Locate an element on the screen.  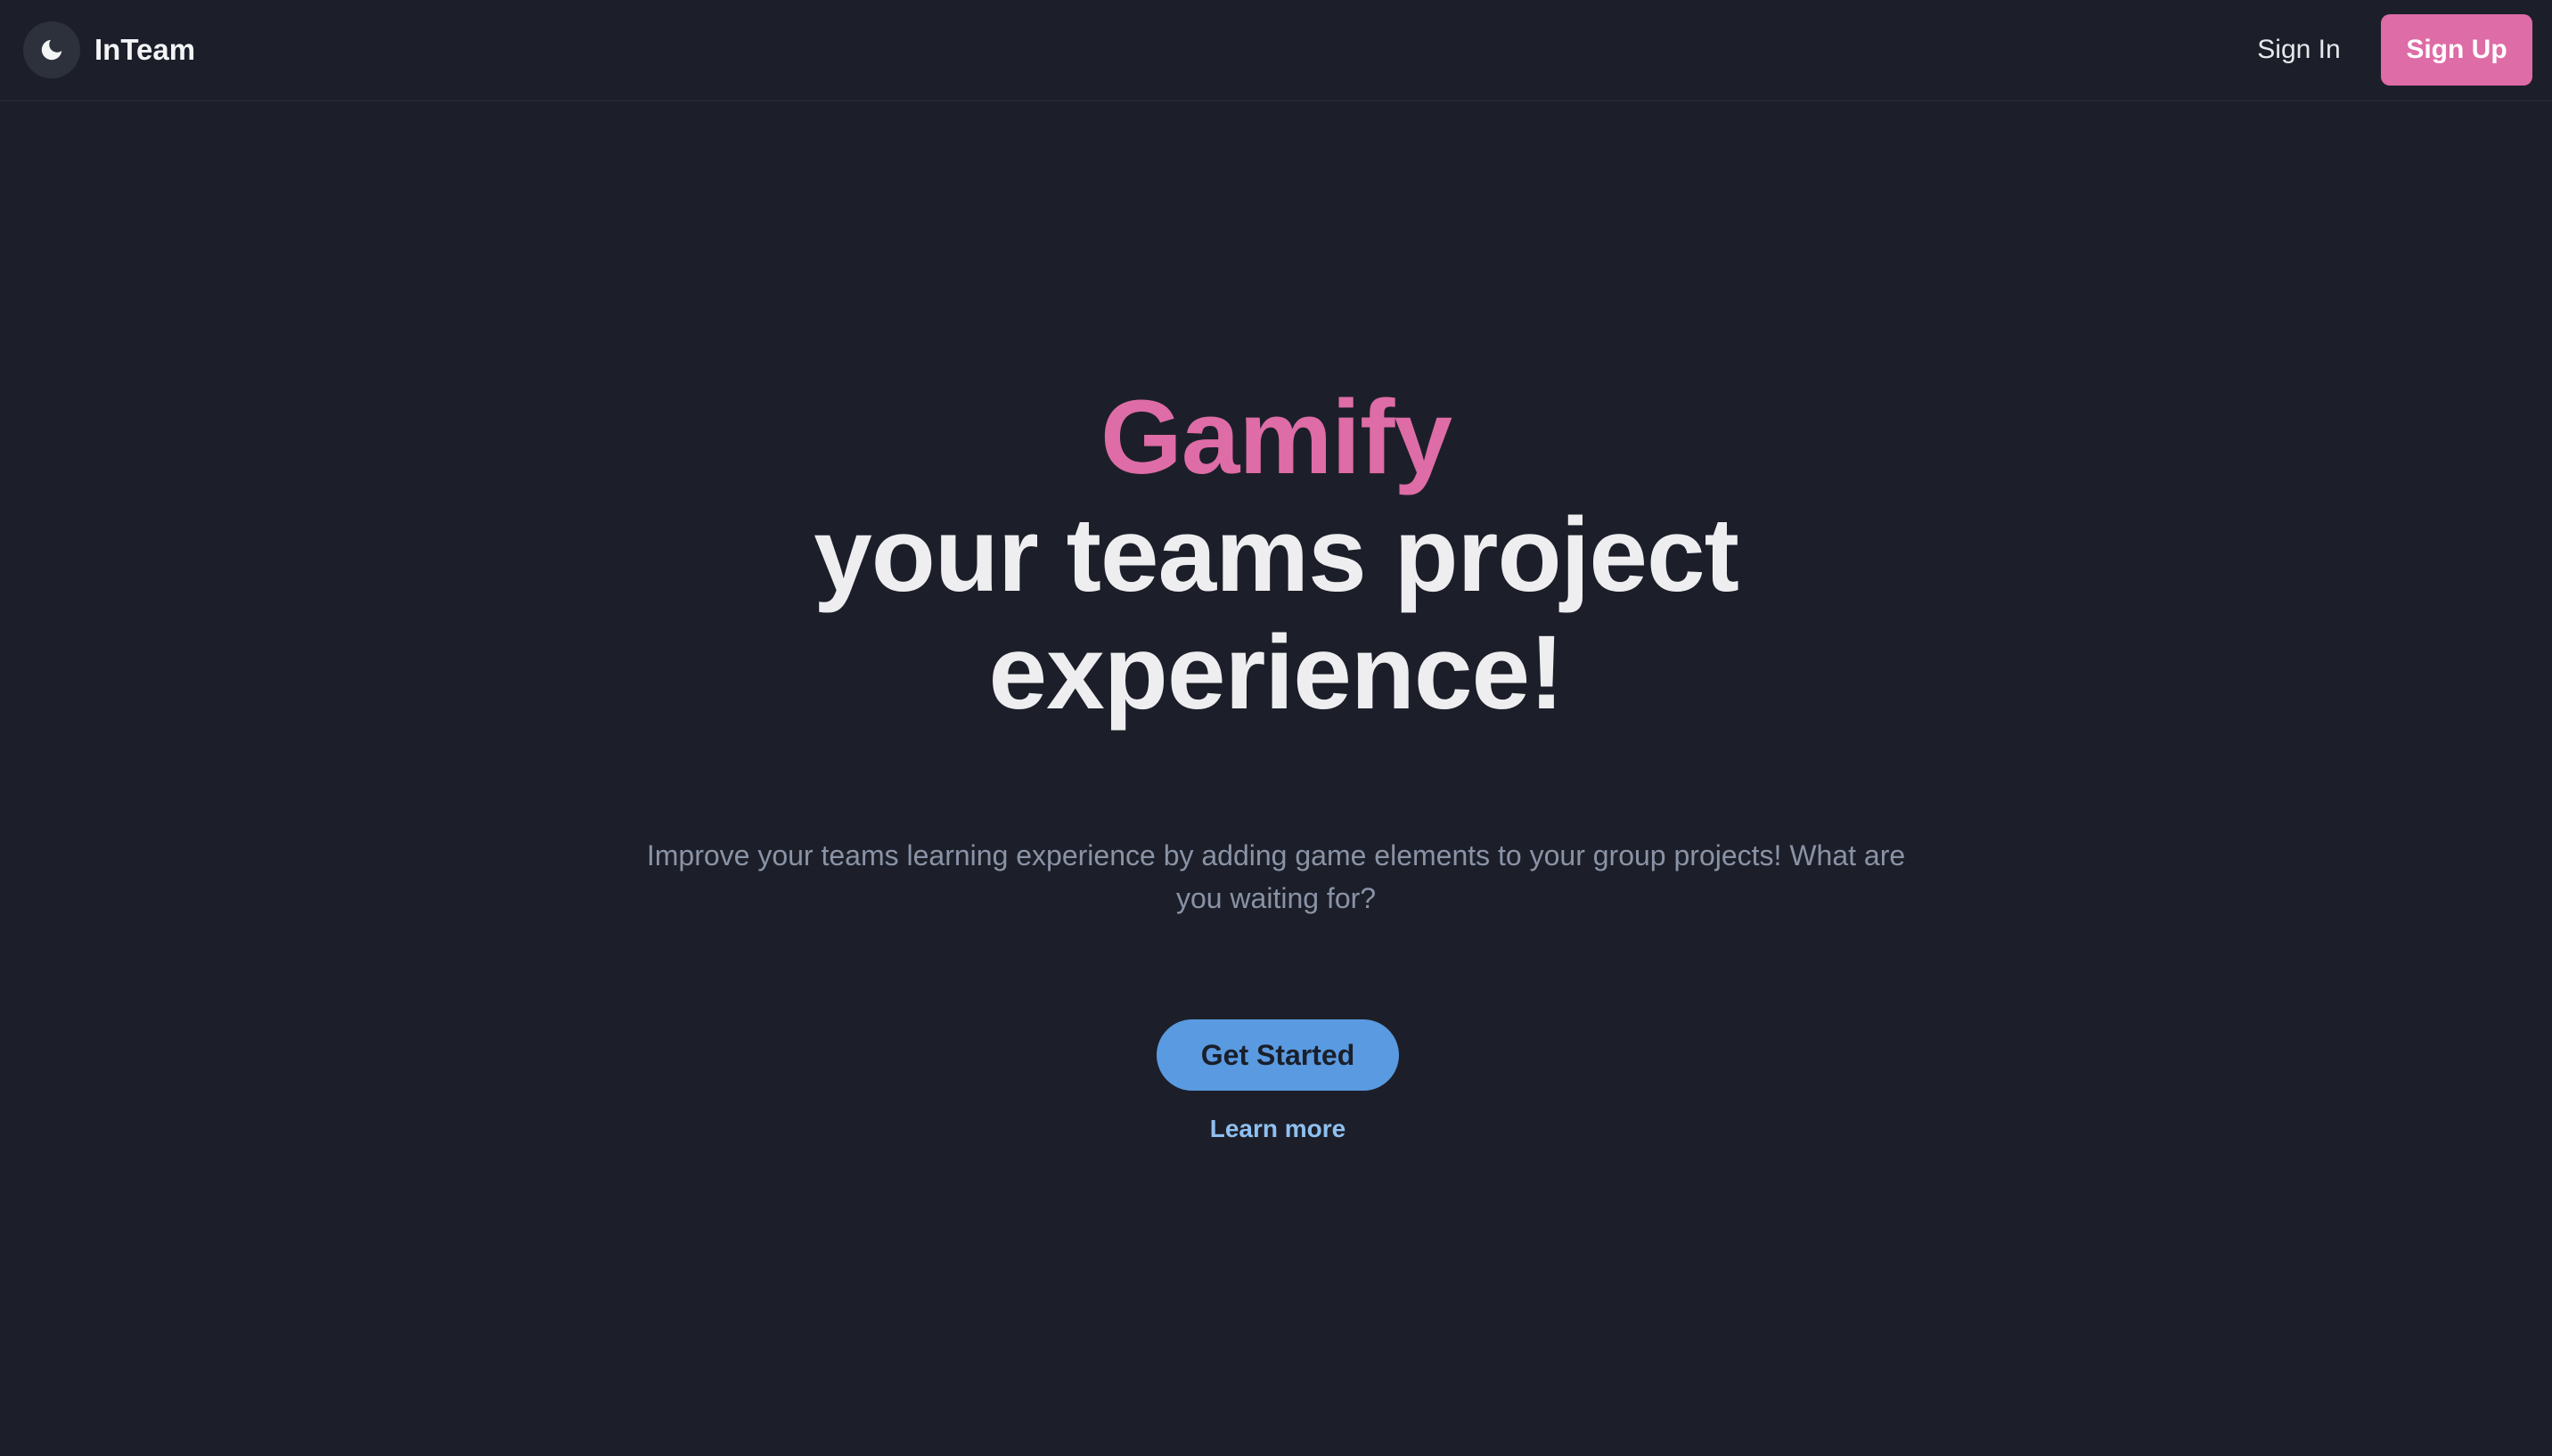
moon-icon is located at coordinates (51, 50).